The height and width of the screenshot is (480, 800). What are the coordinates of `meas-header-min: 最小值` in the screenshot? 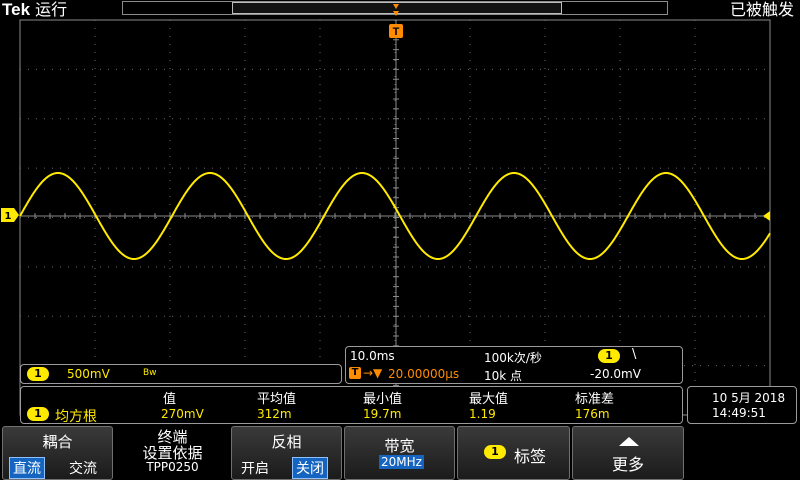 It's located at (383, 399).